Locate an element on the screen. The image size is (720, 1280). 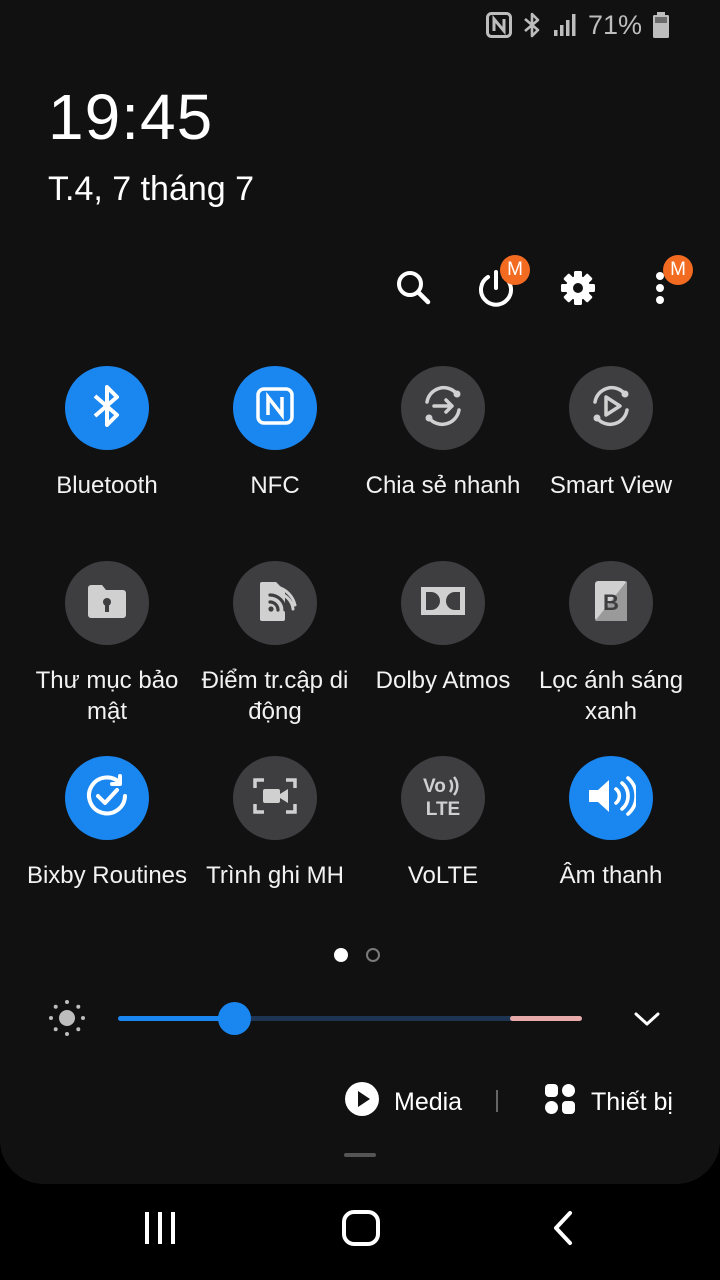
tile-label: VoLTE is located at coordinates (443, 875).